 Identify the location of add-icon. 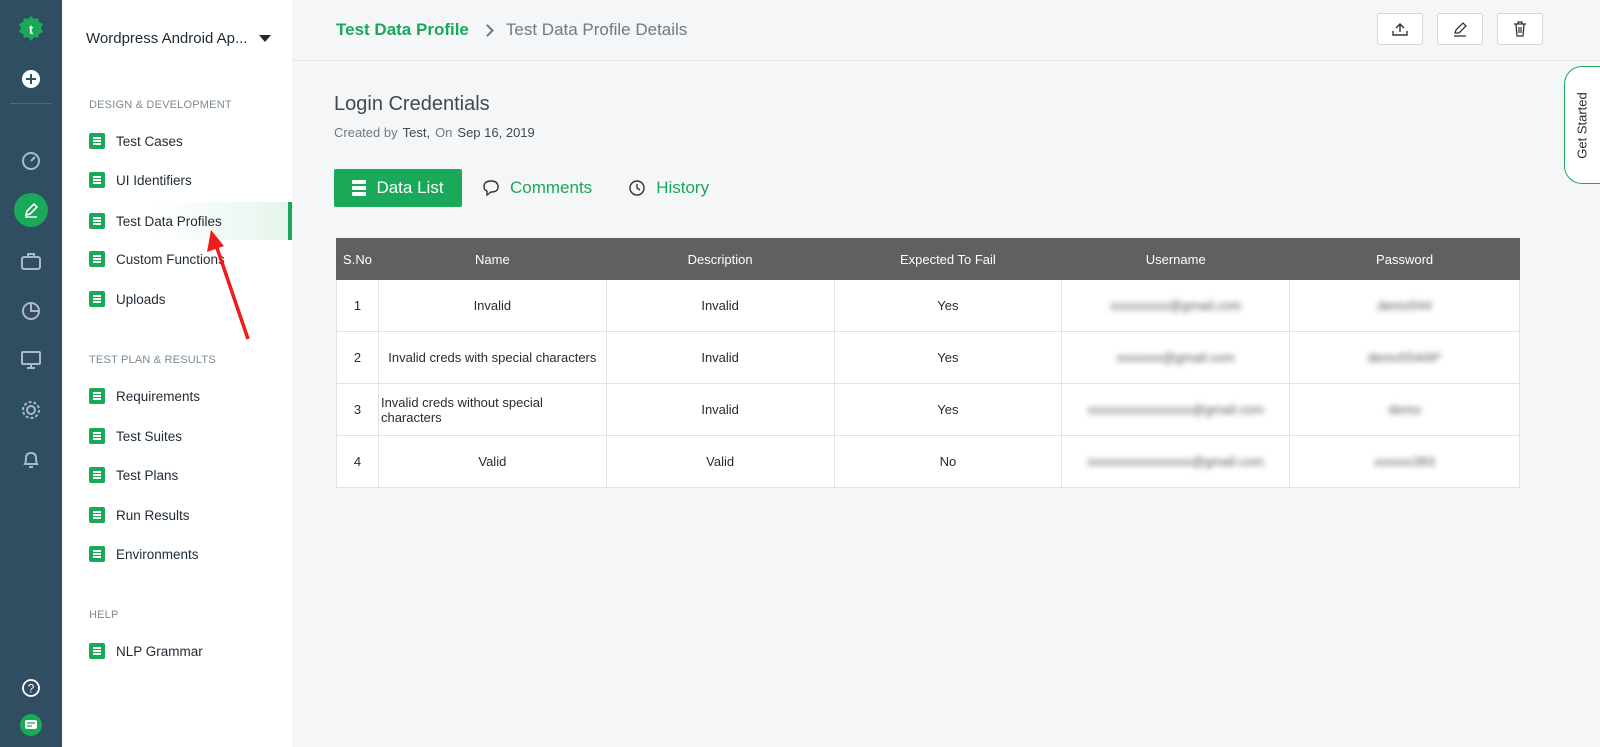
(31, 79).